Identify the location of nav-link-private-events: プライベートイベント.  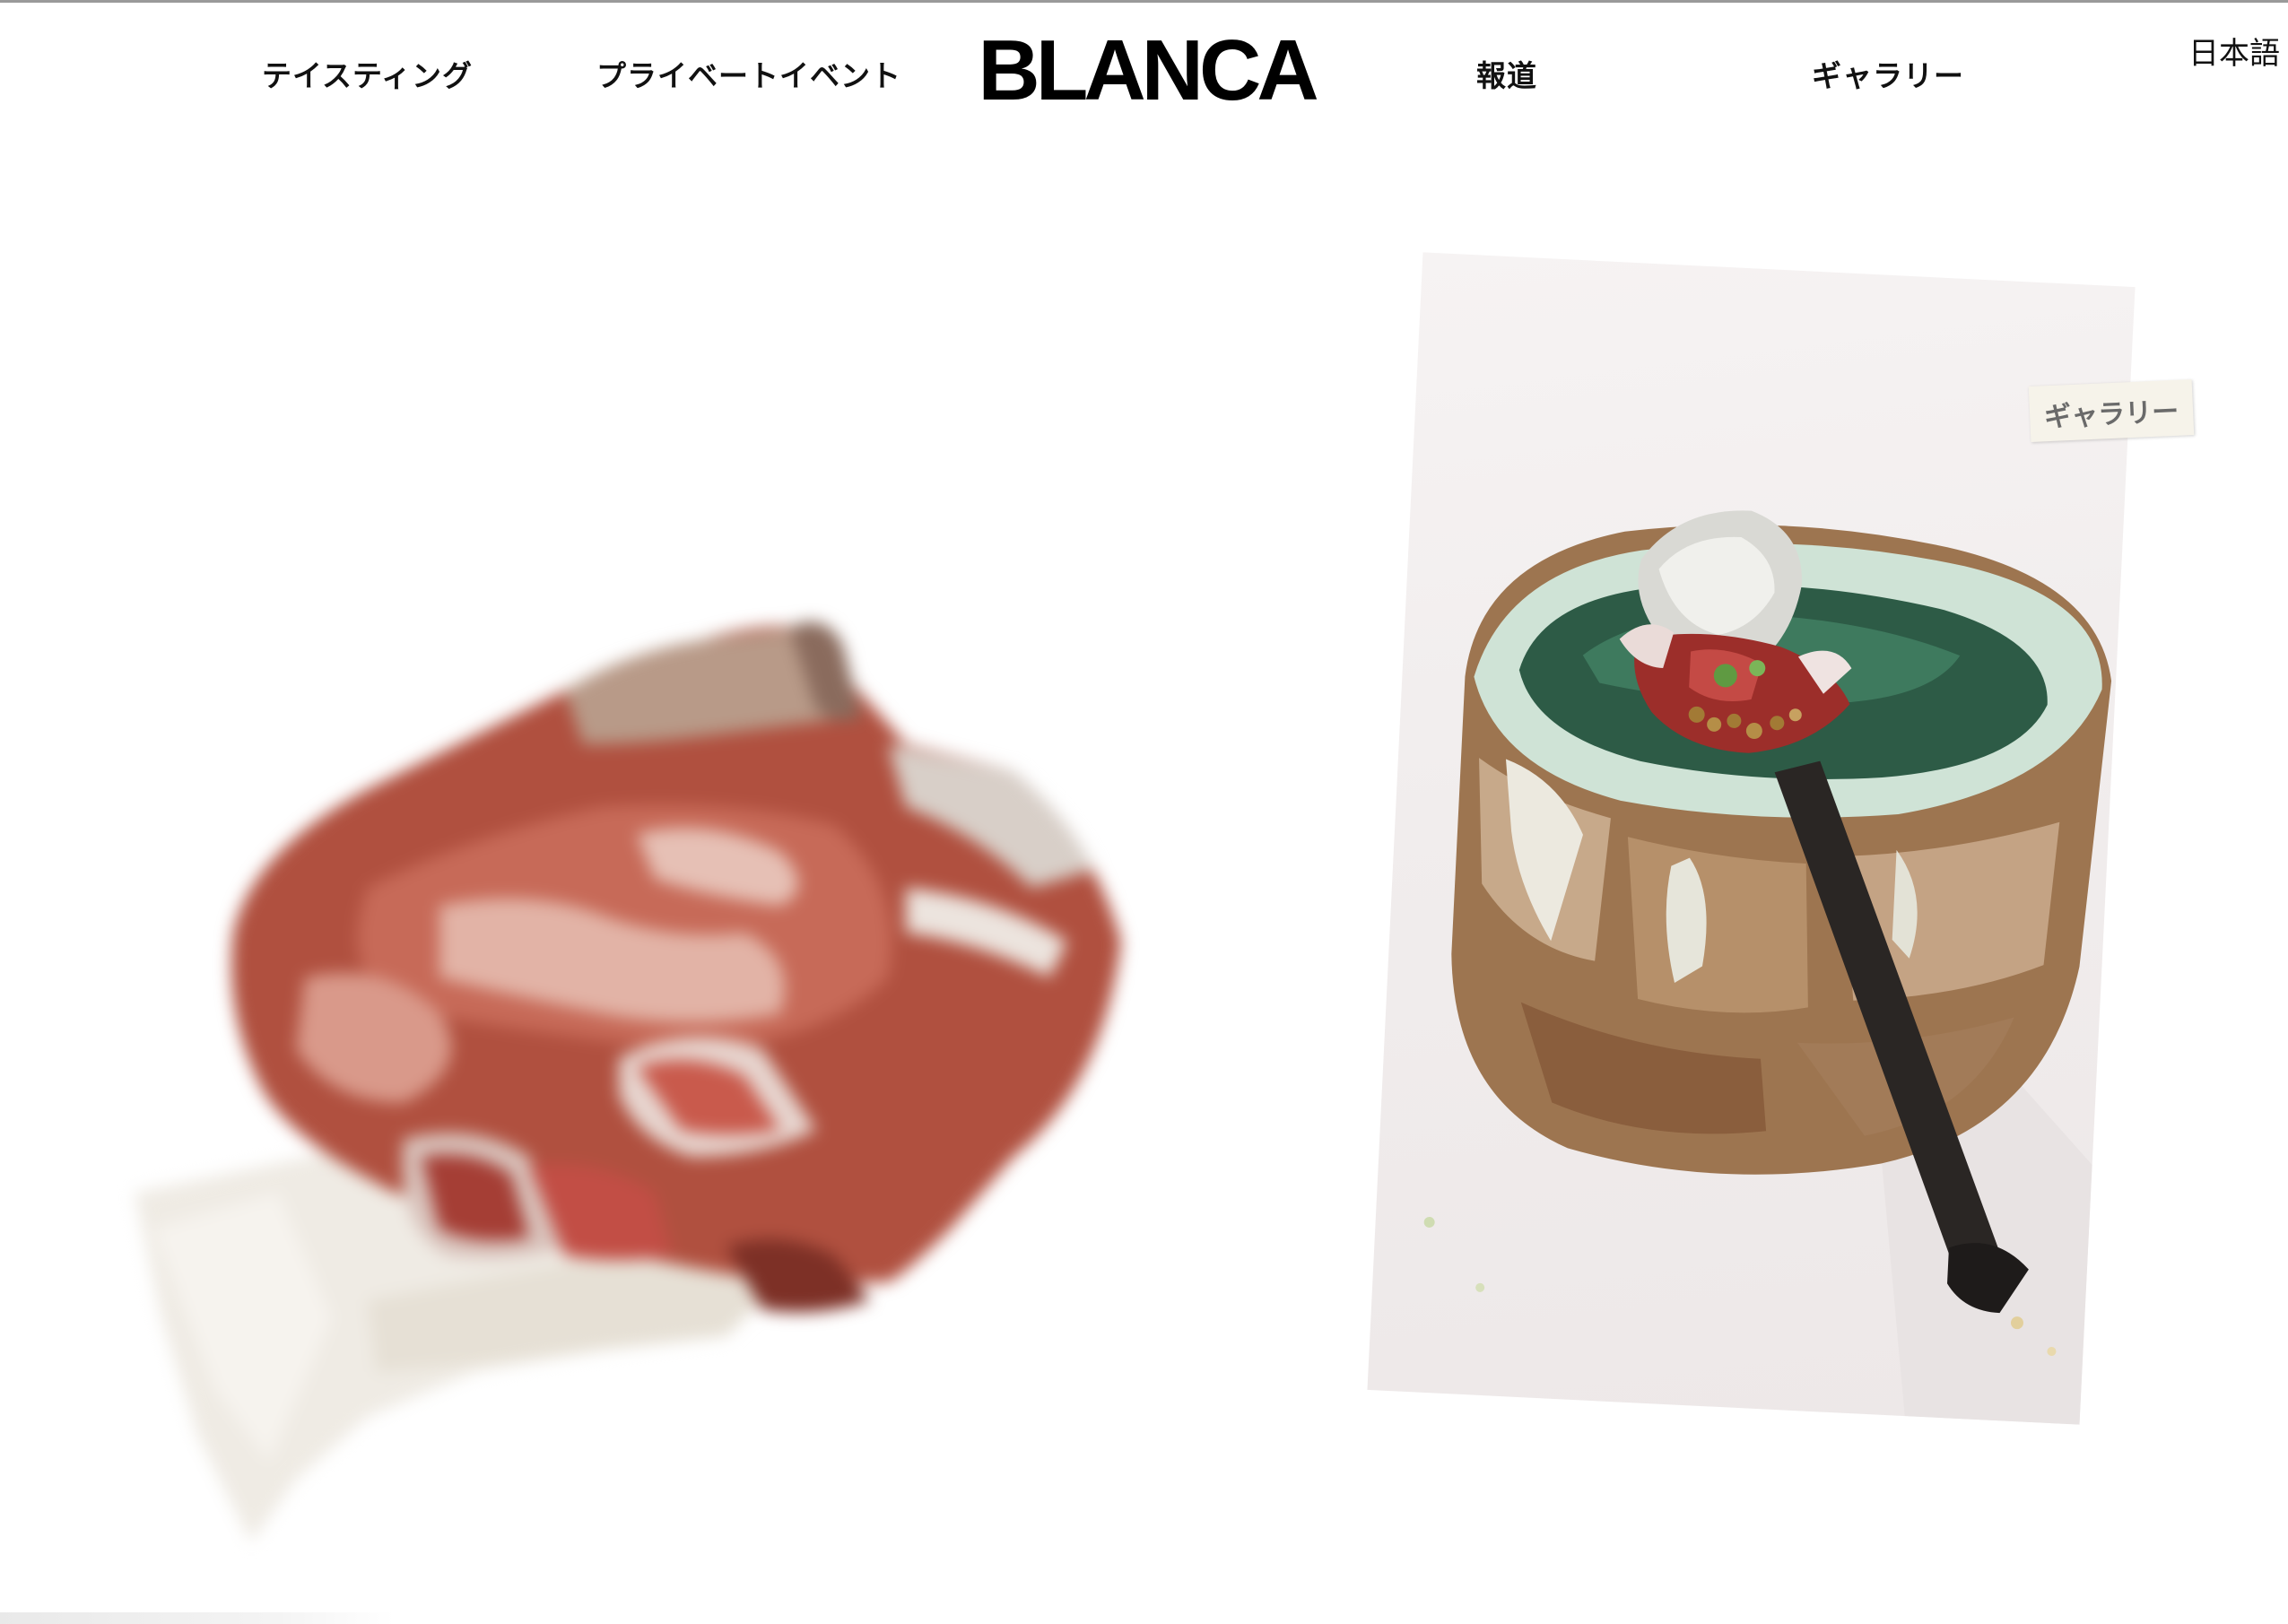
(748, 73).